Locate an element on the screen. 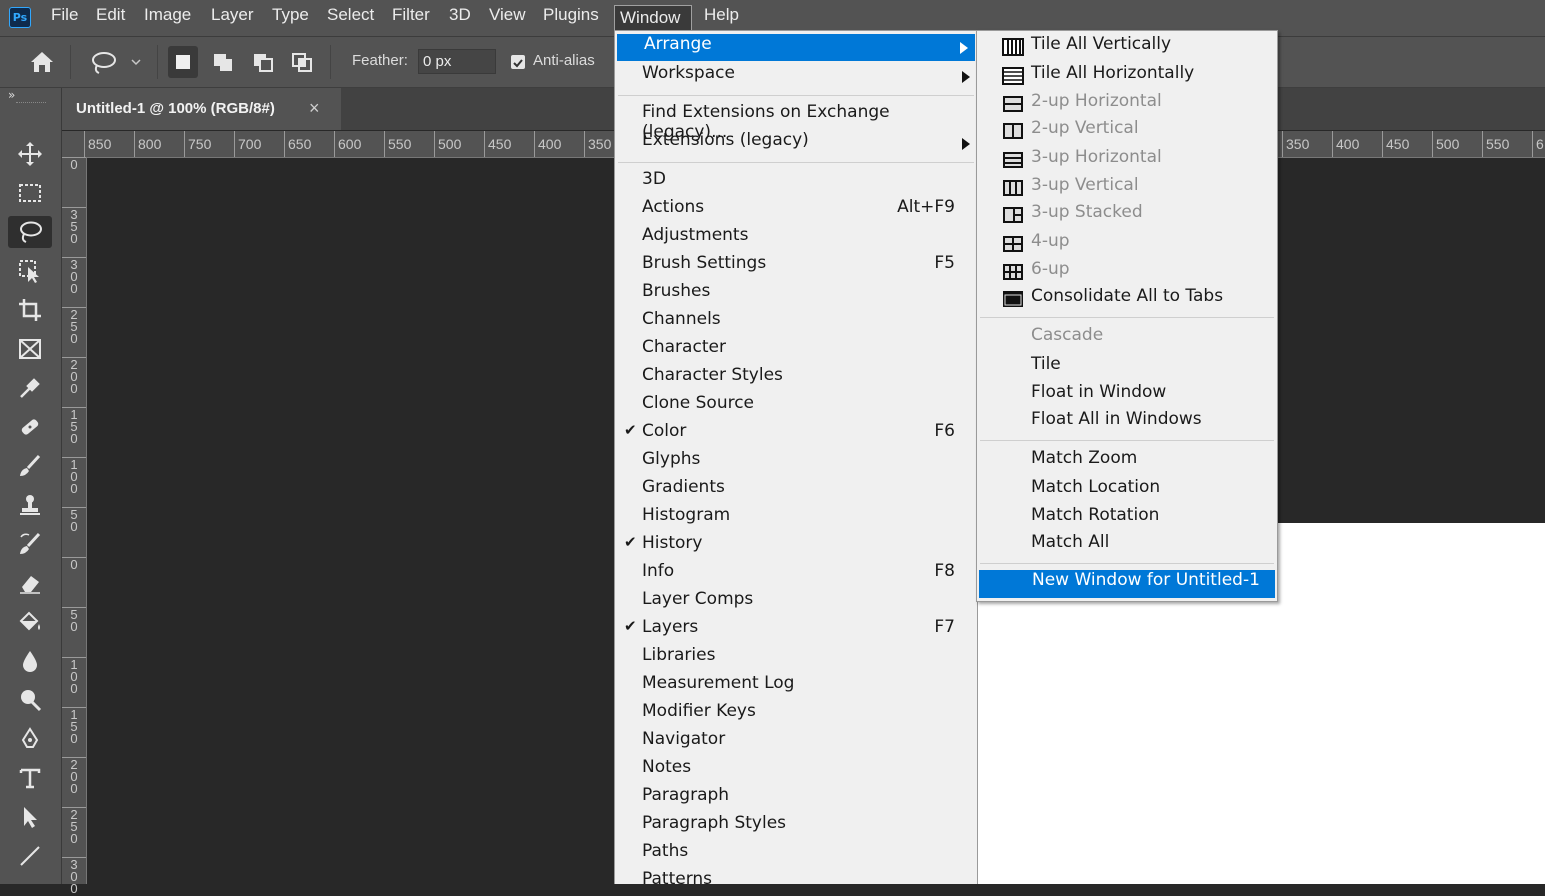 The height and width of the screenshot is (896, 1545). object-select-tool is located at coordinates (30, 271).